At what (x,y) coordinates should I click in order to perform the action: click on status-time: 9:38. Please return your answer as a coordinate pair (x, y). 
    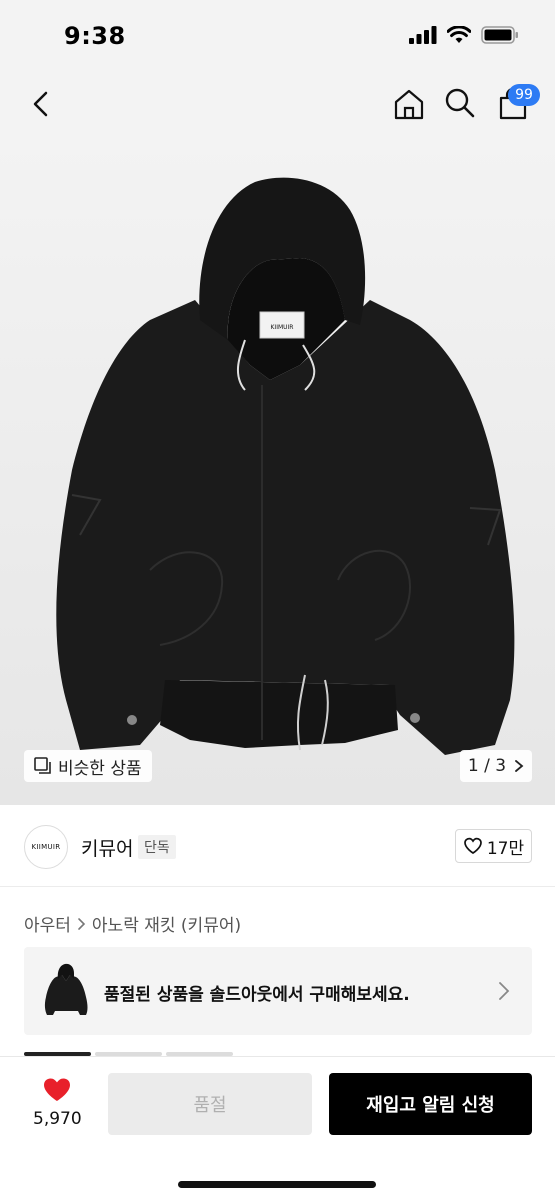
    Looking at the image, I should click on (95, 36).